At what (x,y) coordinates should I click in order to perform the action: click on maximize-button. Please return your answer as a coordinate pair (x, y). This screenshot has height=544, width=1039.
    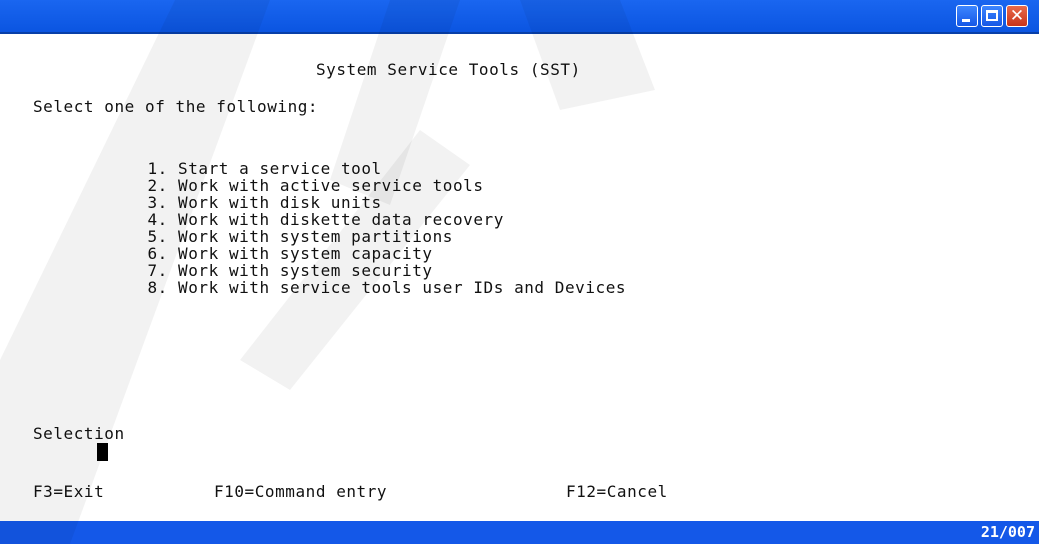
    Looking at the image, I should click on (992, 16).